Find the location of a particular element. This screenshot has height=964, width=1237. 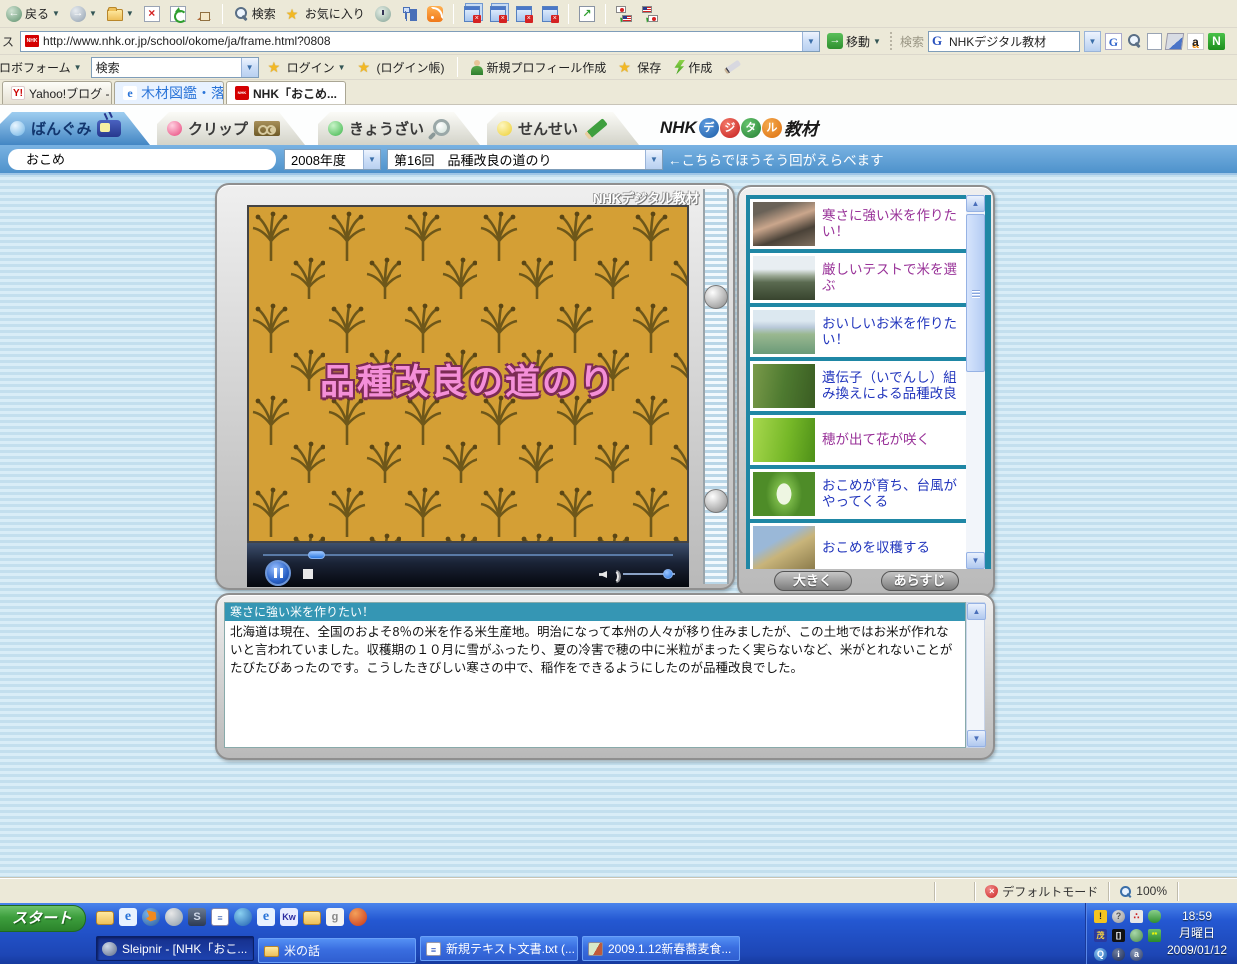

year-select: 2008年度 ▼ is located at coordinates (332, 159).